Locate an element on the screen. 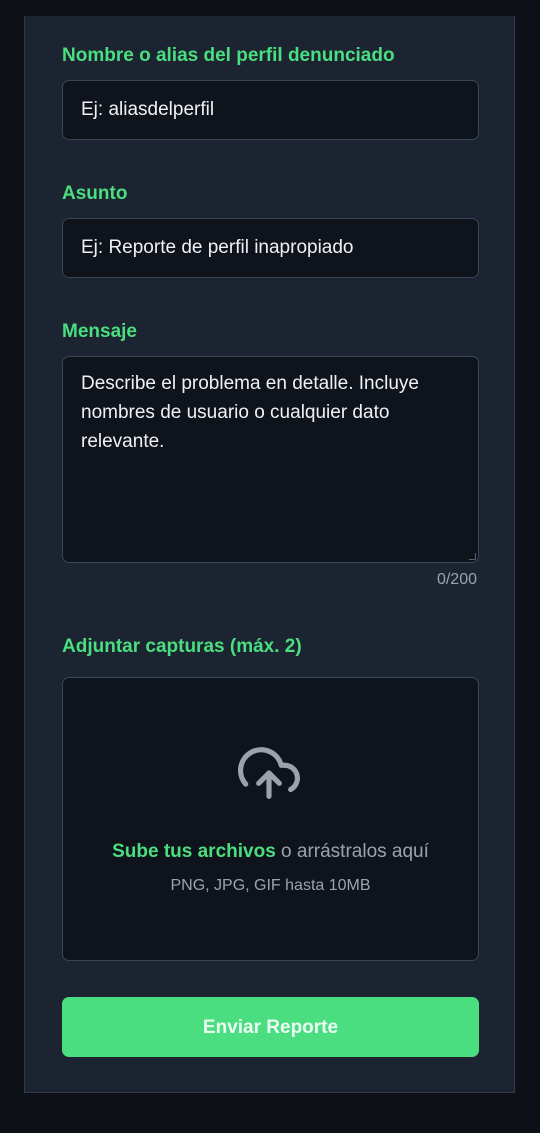 This screenshot has height=1133, width=540. upload-files-link: Sube tus archivos is located at coordinates (194, 851).